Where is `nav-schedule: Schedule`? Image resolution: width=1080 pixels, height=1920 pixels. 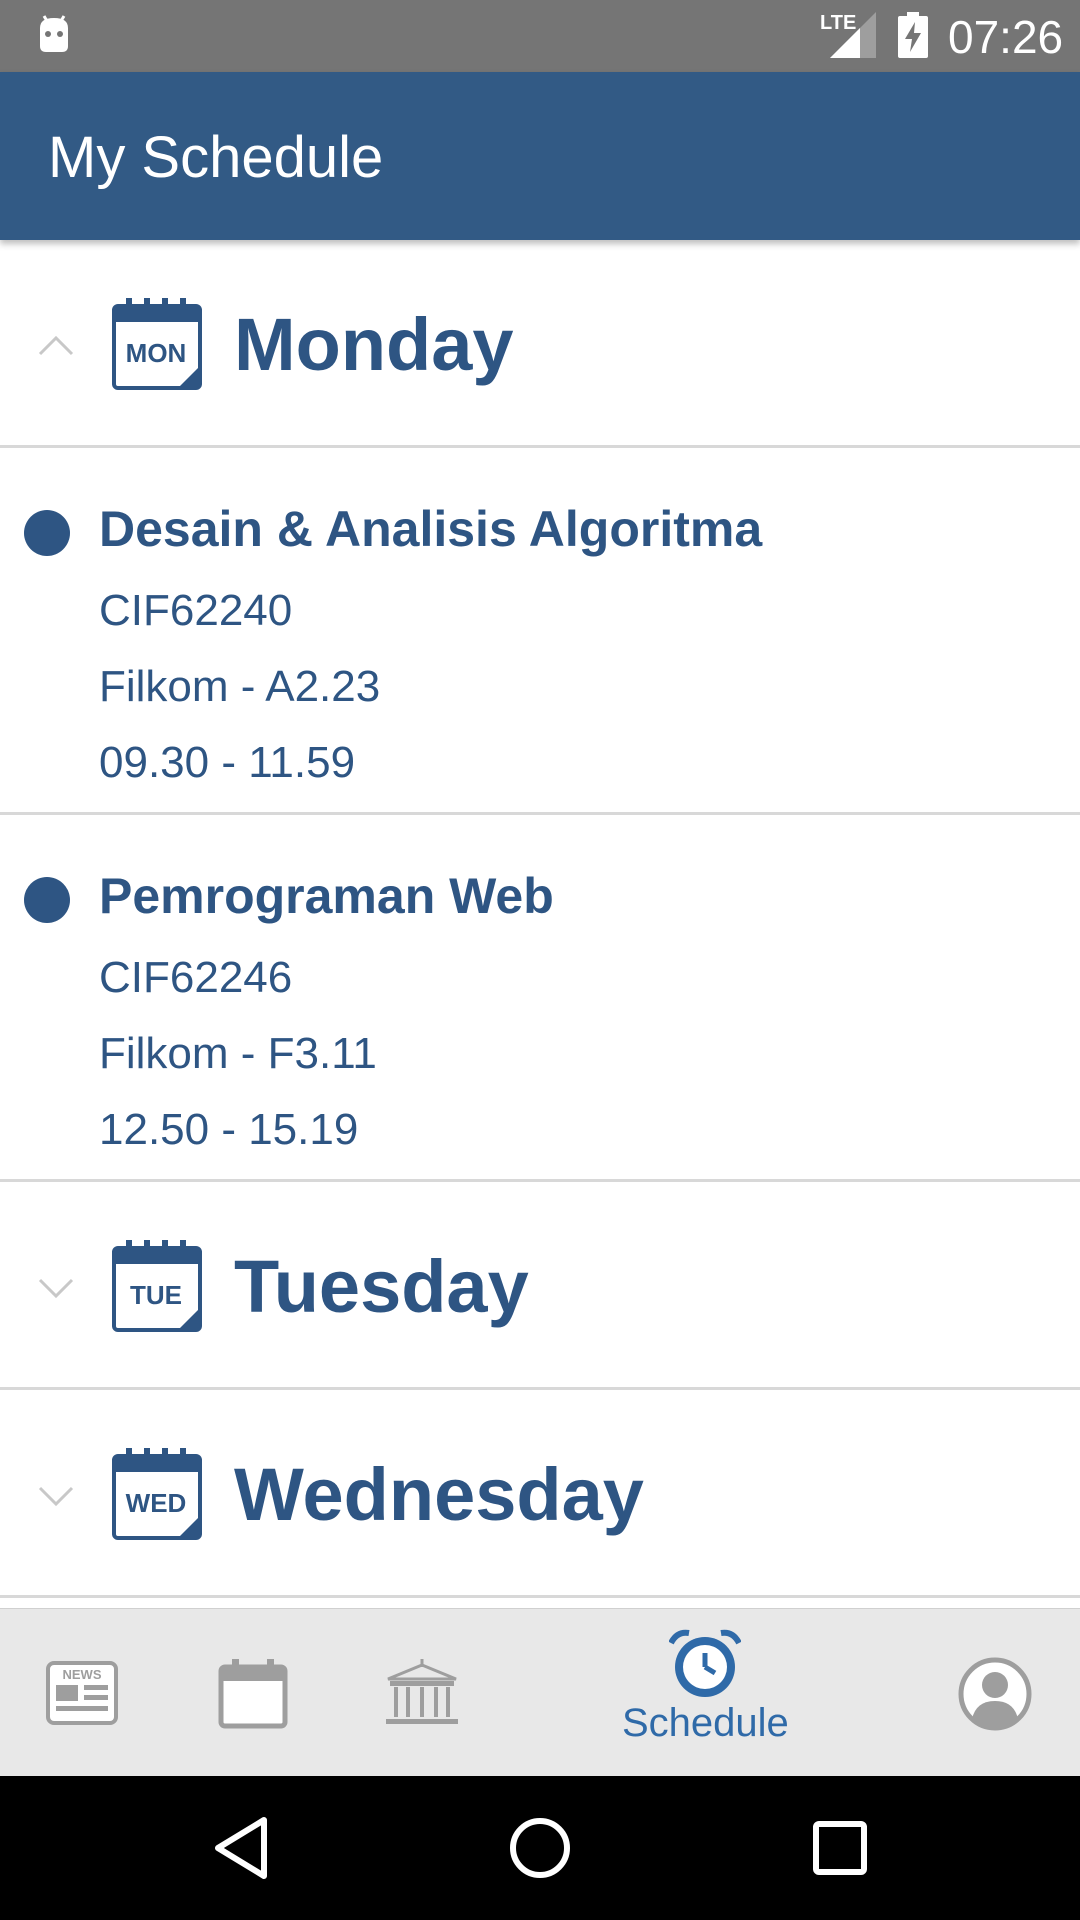 nav-schedule: Schedule is located at coordinates (705, 1693).